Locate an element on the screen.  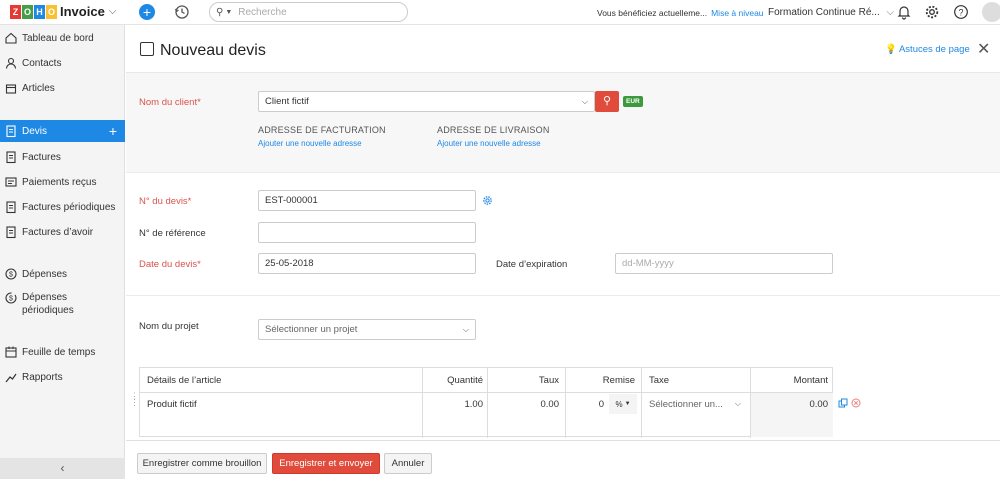
expiry-date-input: dd-MM-yyyy is located at coordinates (724, 263).